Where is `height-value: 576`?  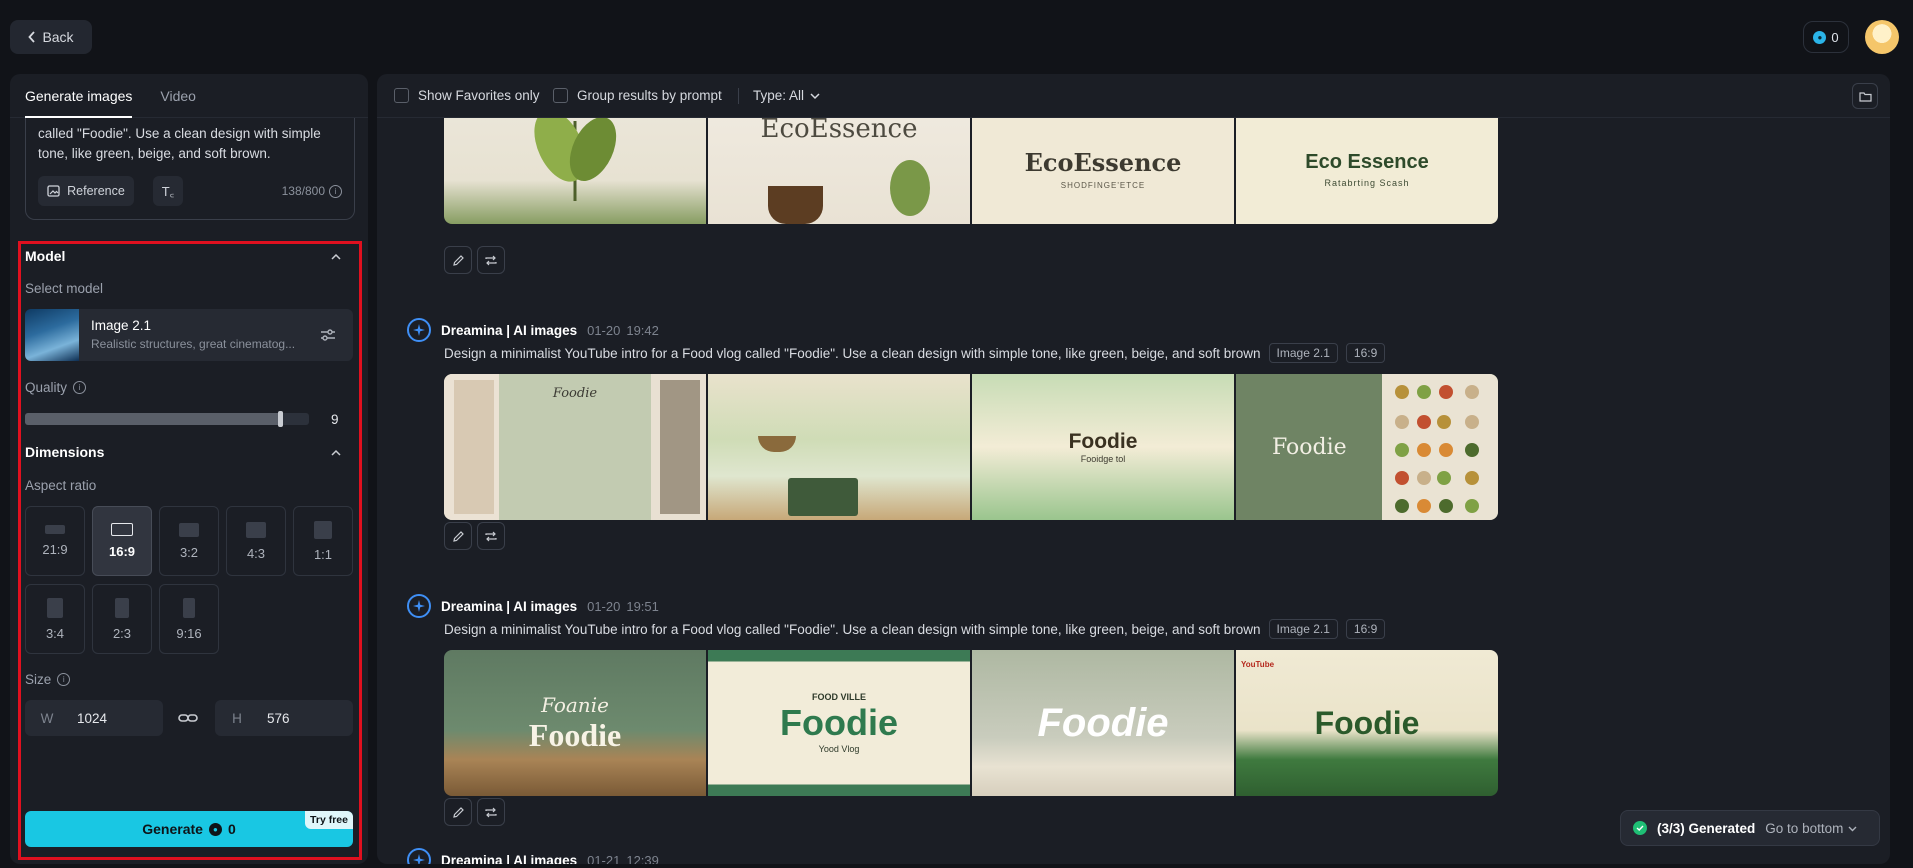
height-value: 576 is located at coordinates (306, 718).